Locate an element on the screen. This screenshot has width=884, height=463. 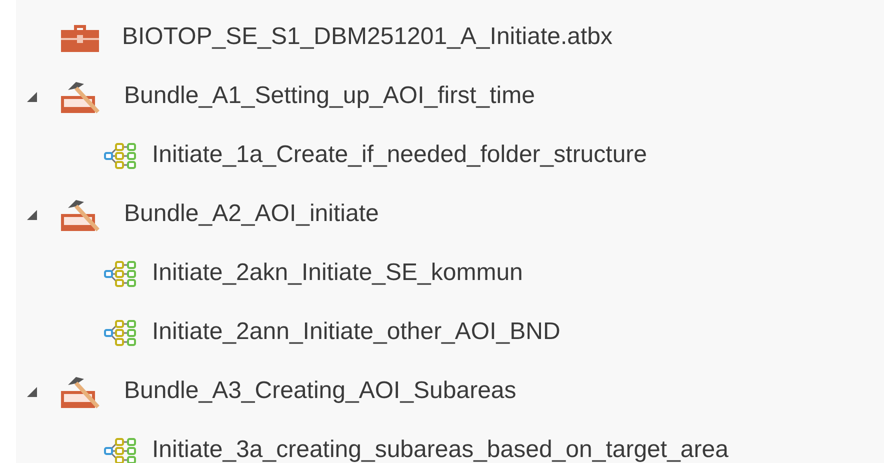
toolbox-label: BIOTOP_SE_S1_DBM251201_A_Initiate.atbx is located at coordinates (367, 37).